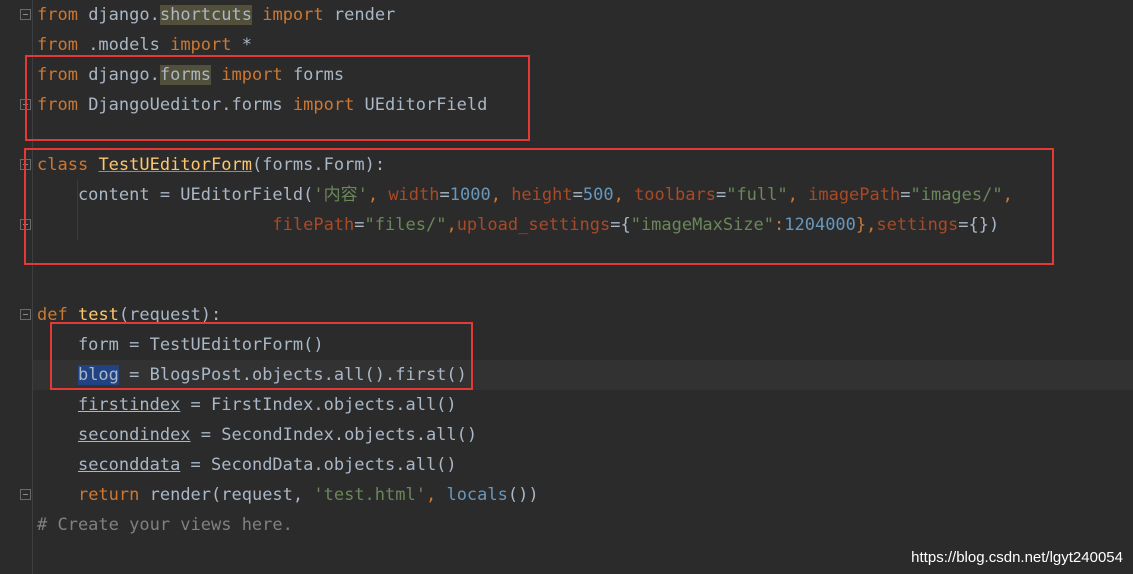  I want to click on code-line-1: from django.shortcuts import render, so click(216, 15).